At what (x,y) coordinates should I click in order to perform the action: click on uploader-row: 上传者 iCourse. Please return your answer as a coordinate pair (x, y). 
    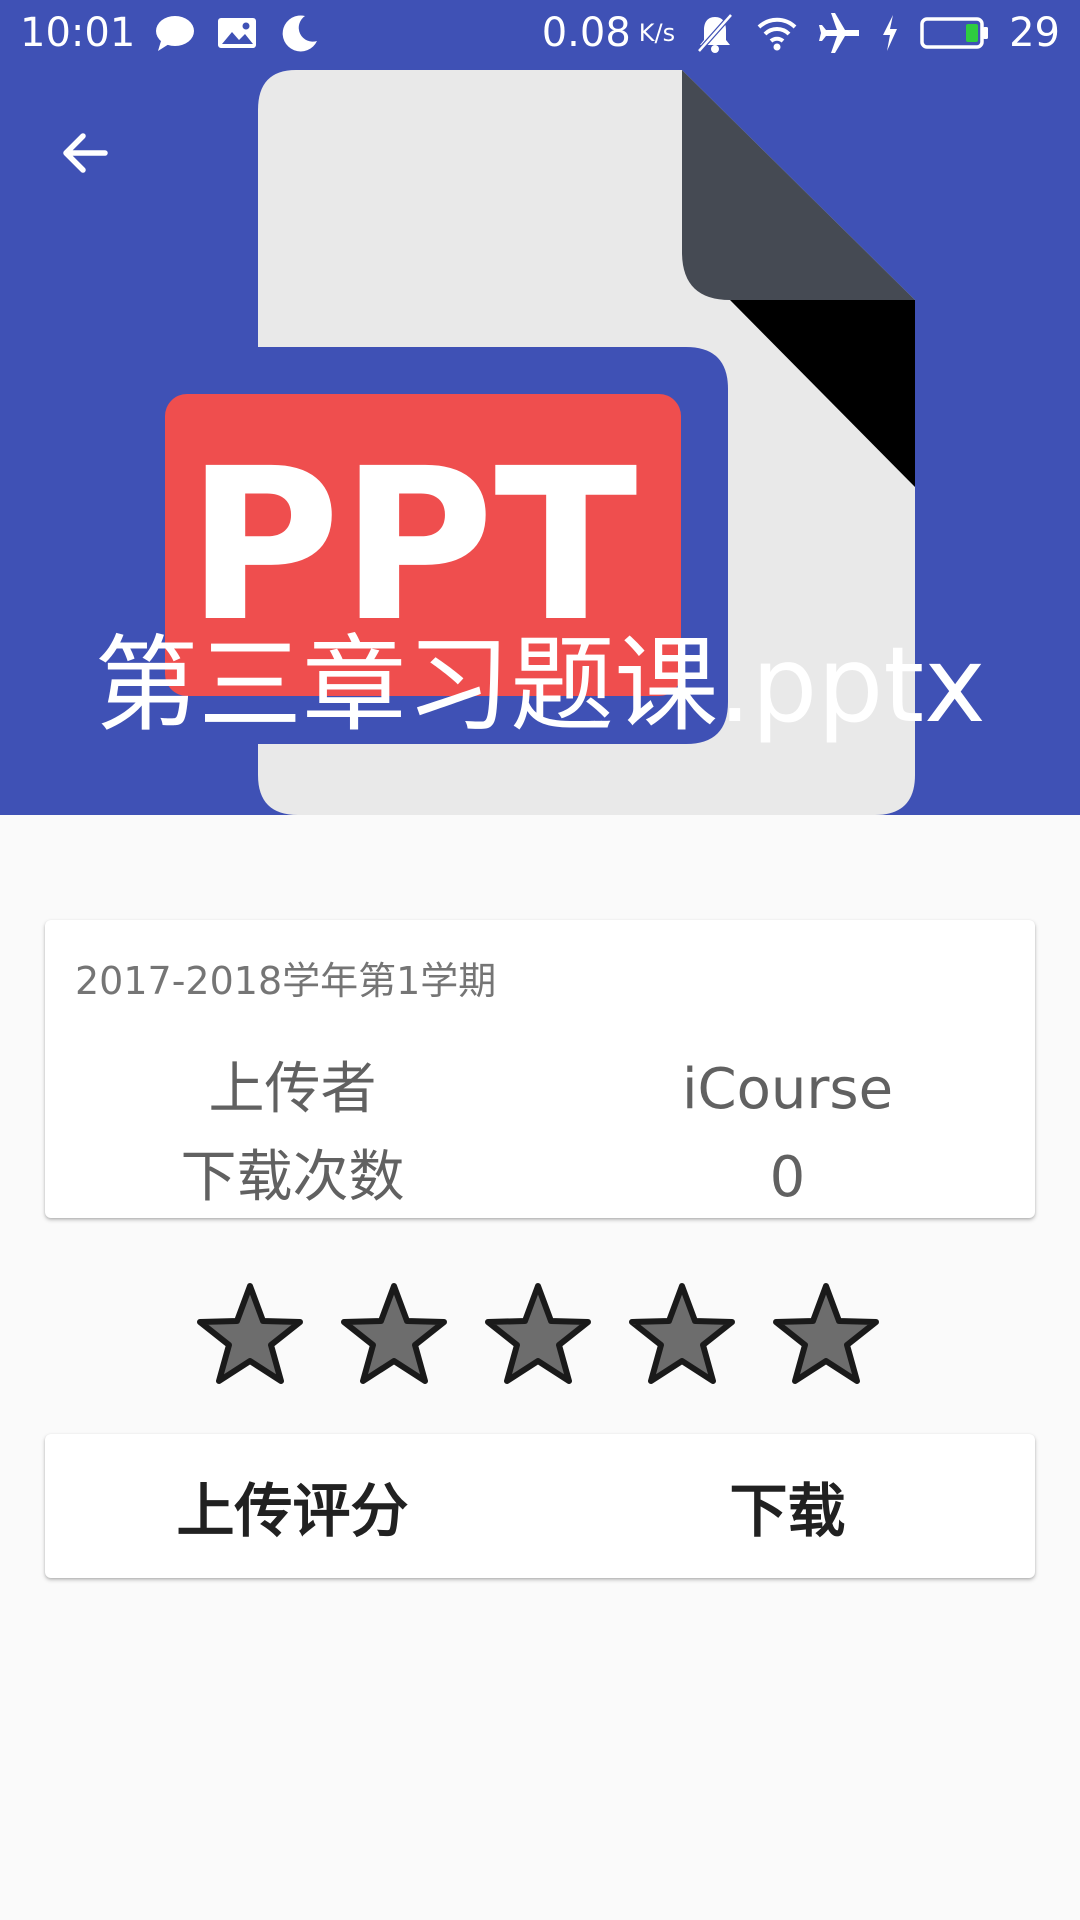
    Looking at the image, I should click on (540, 1090).